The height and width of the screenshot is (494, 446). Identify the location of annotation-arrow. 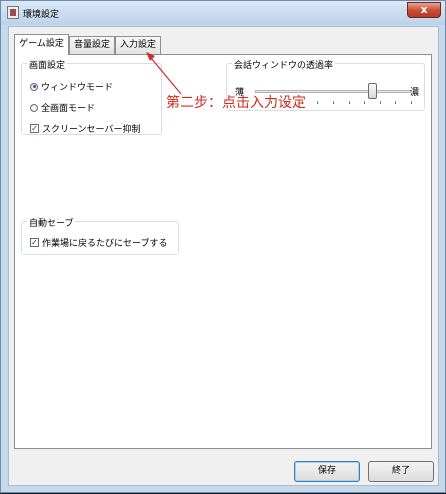
(164, 73).